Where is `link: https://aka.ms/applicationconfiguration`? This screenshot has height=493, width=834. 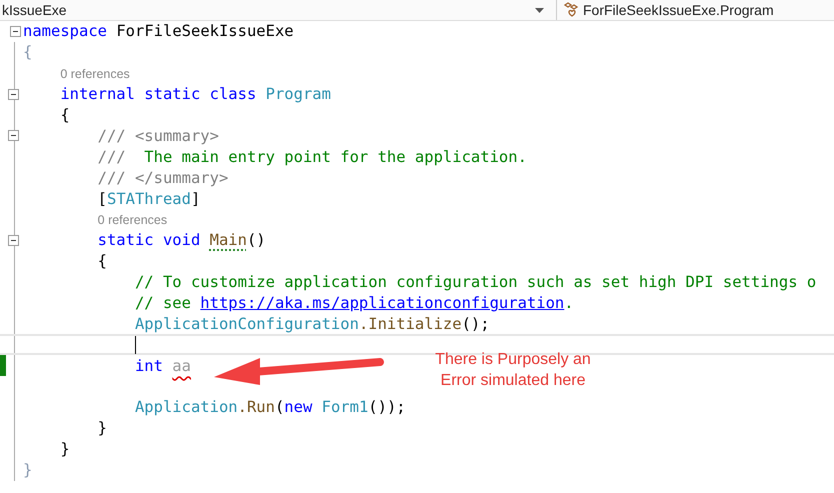 link: https://aka.ms/applicationconfiguration is located at coordinates (382, 303).